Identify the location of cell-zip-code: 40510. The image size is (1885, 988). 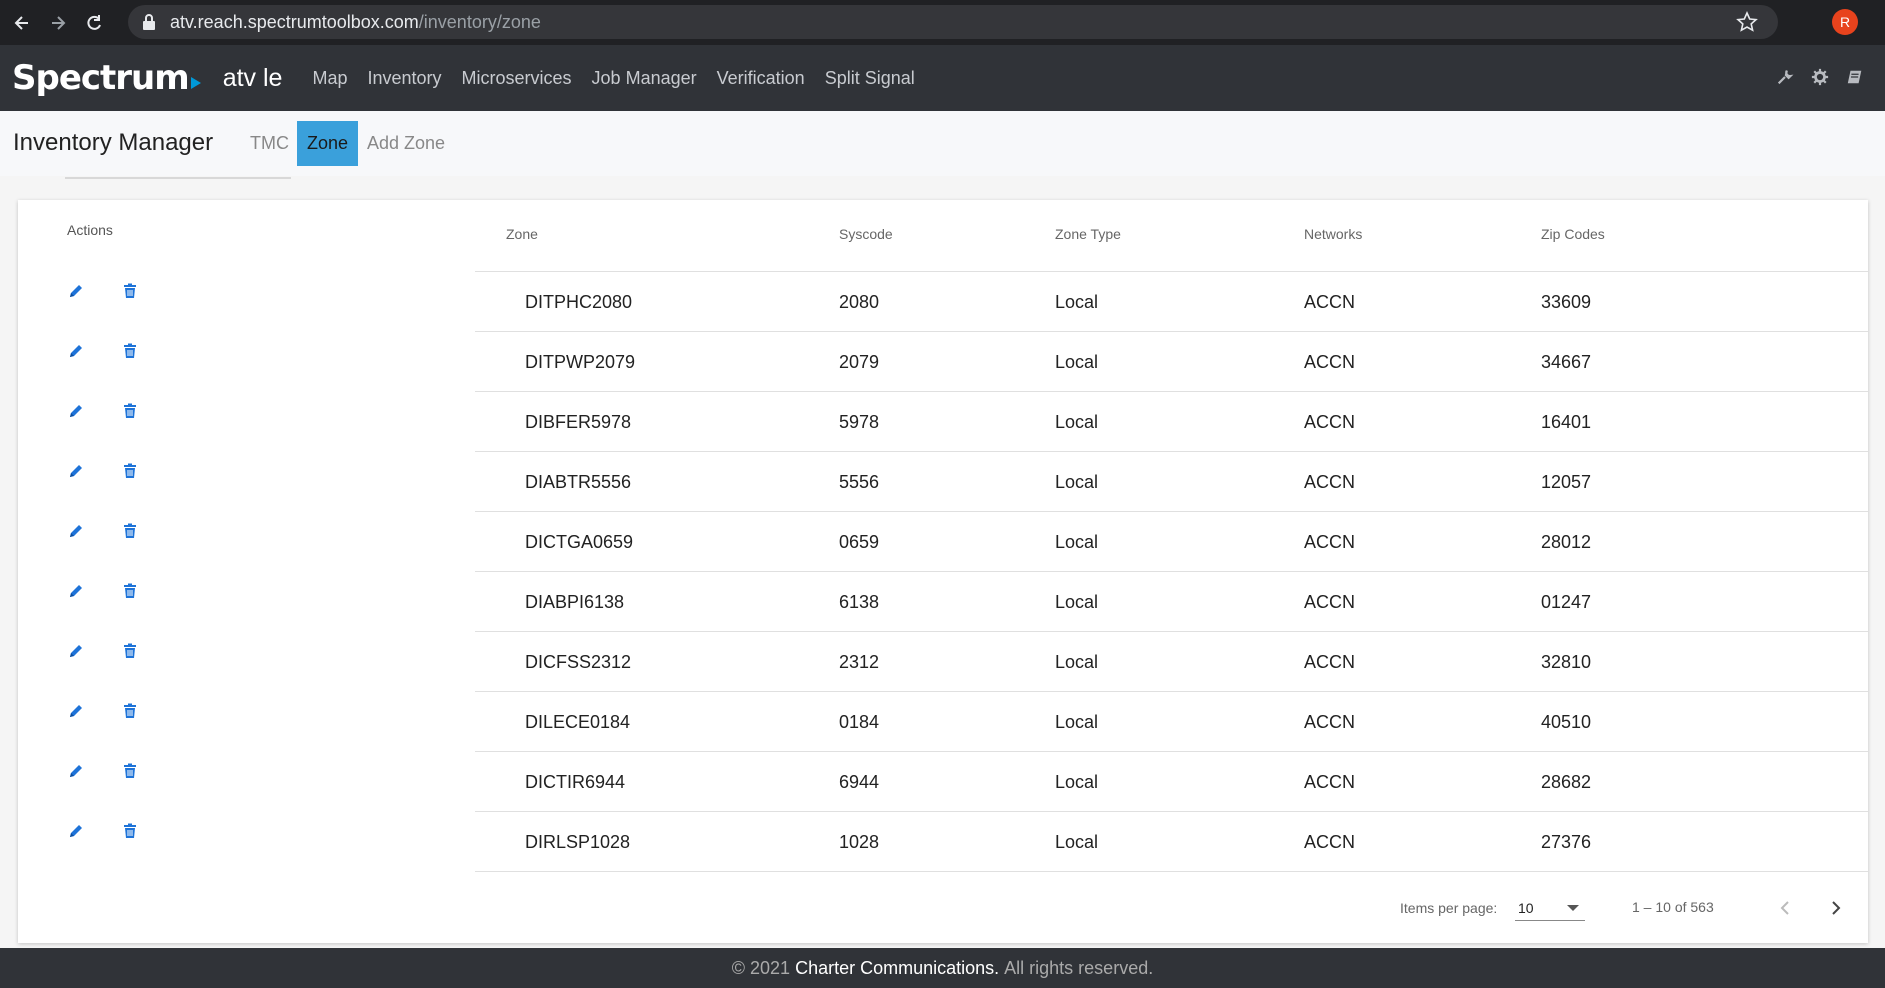
(1566, 722).